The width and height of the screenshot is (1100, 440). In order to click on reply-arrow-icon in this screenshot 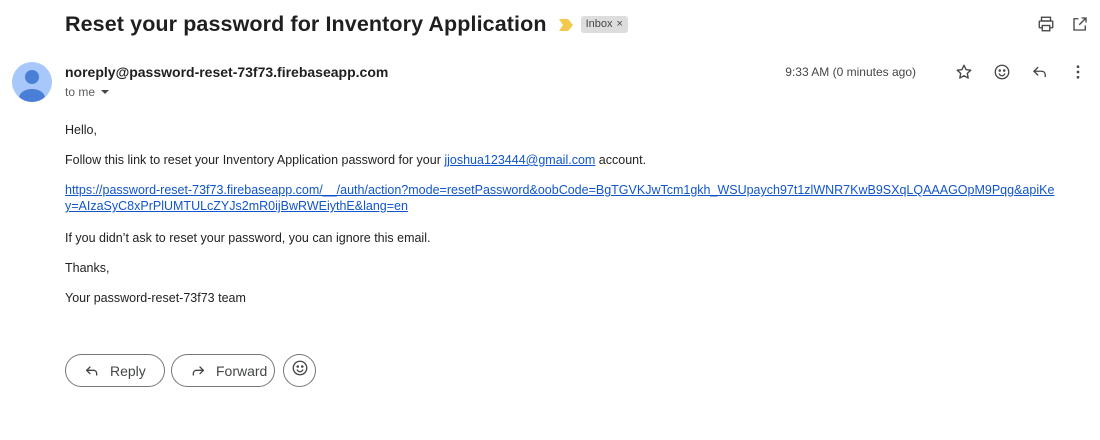, I will do `click(92, 371)`.